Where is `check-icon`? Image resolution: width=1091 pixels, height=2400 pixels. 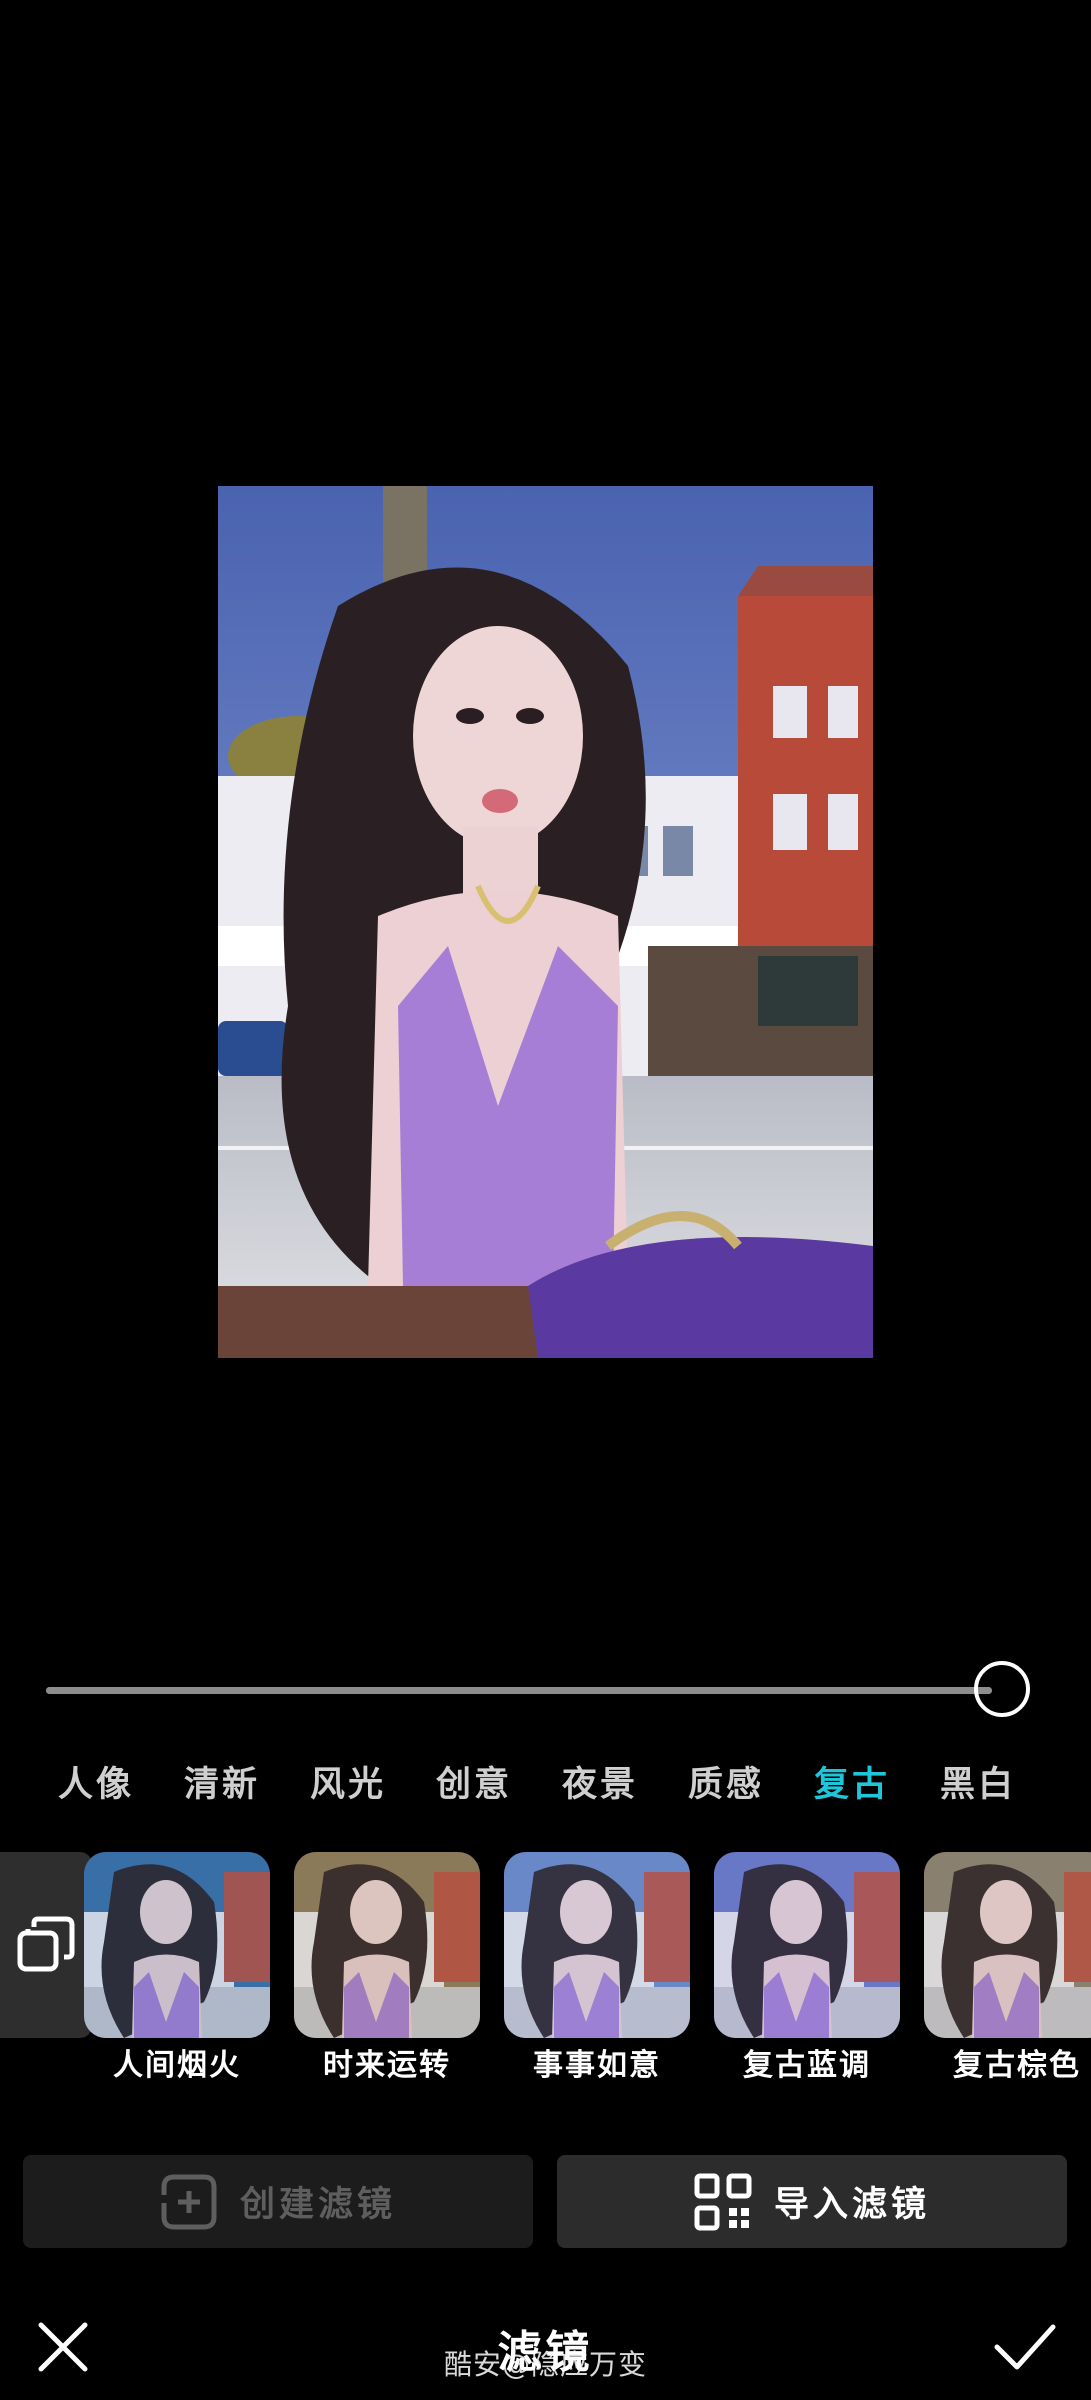
check-icon is located at coordinates (1025, 2347).